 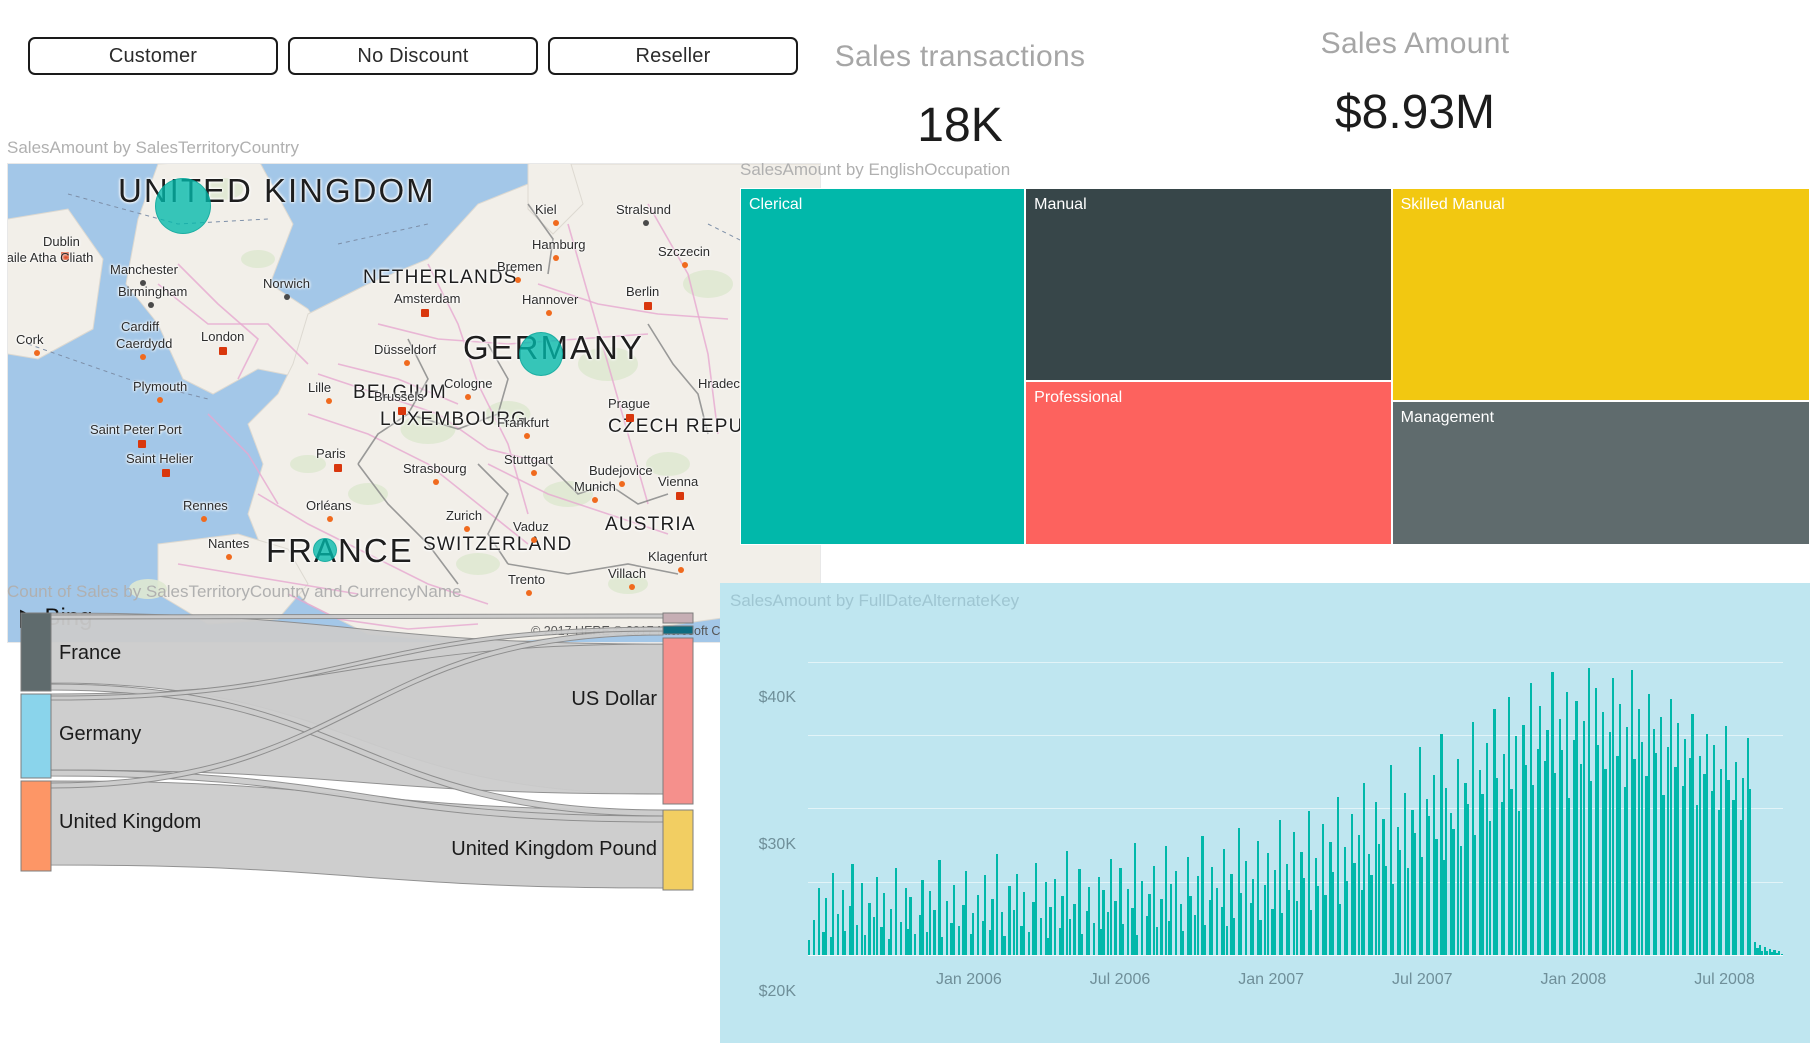 I want to click on treemap-cell-management: Management, so click(x=1600, y=473).